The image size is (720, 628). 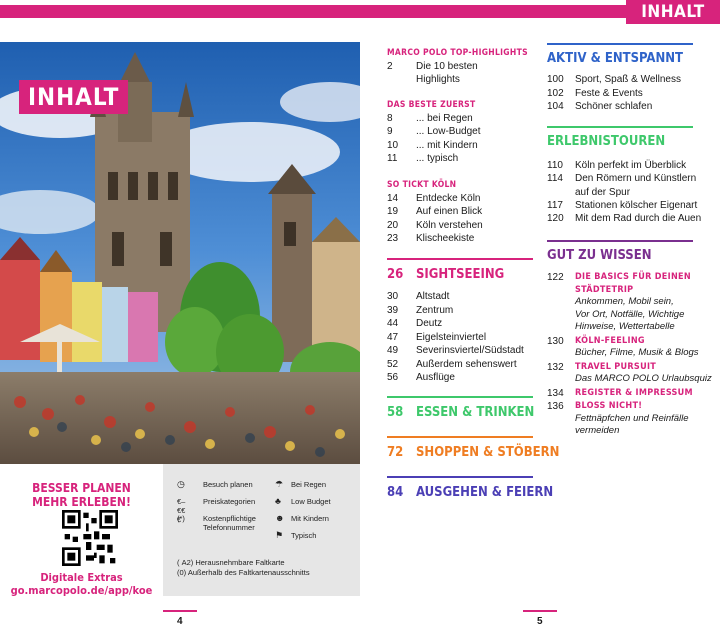 I want to click on toc-label: ... mit Kindern, so click(x=447, y=145).